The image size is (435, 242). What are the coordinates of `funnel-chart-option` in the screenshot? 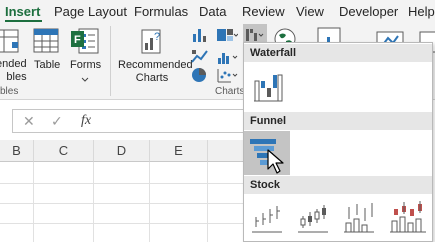 It's located at (267, 153).